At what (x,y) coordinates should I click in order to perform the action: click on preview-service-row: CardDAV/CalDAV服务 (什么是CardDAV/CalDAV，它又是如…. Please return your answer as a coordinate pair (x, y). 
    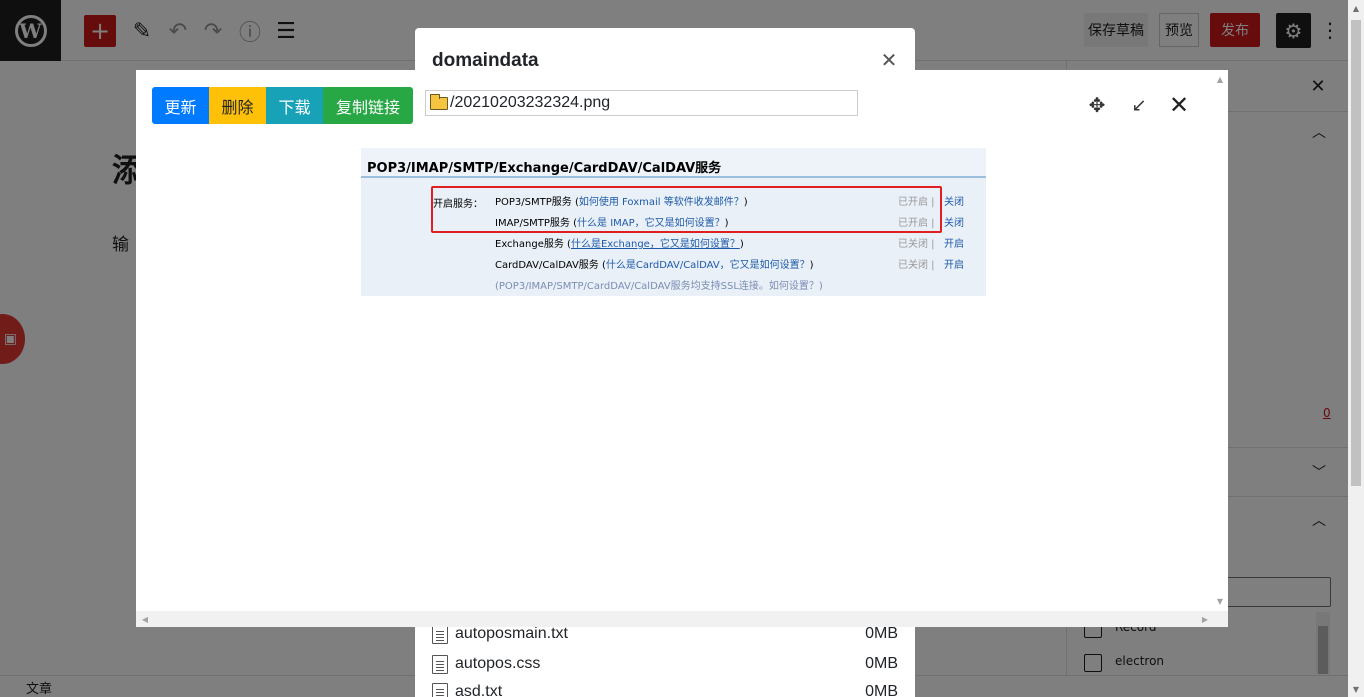
    Looking at the image, I should click on (654, 263).